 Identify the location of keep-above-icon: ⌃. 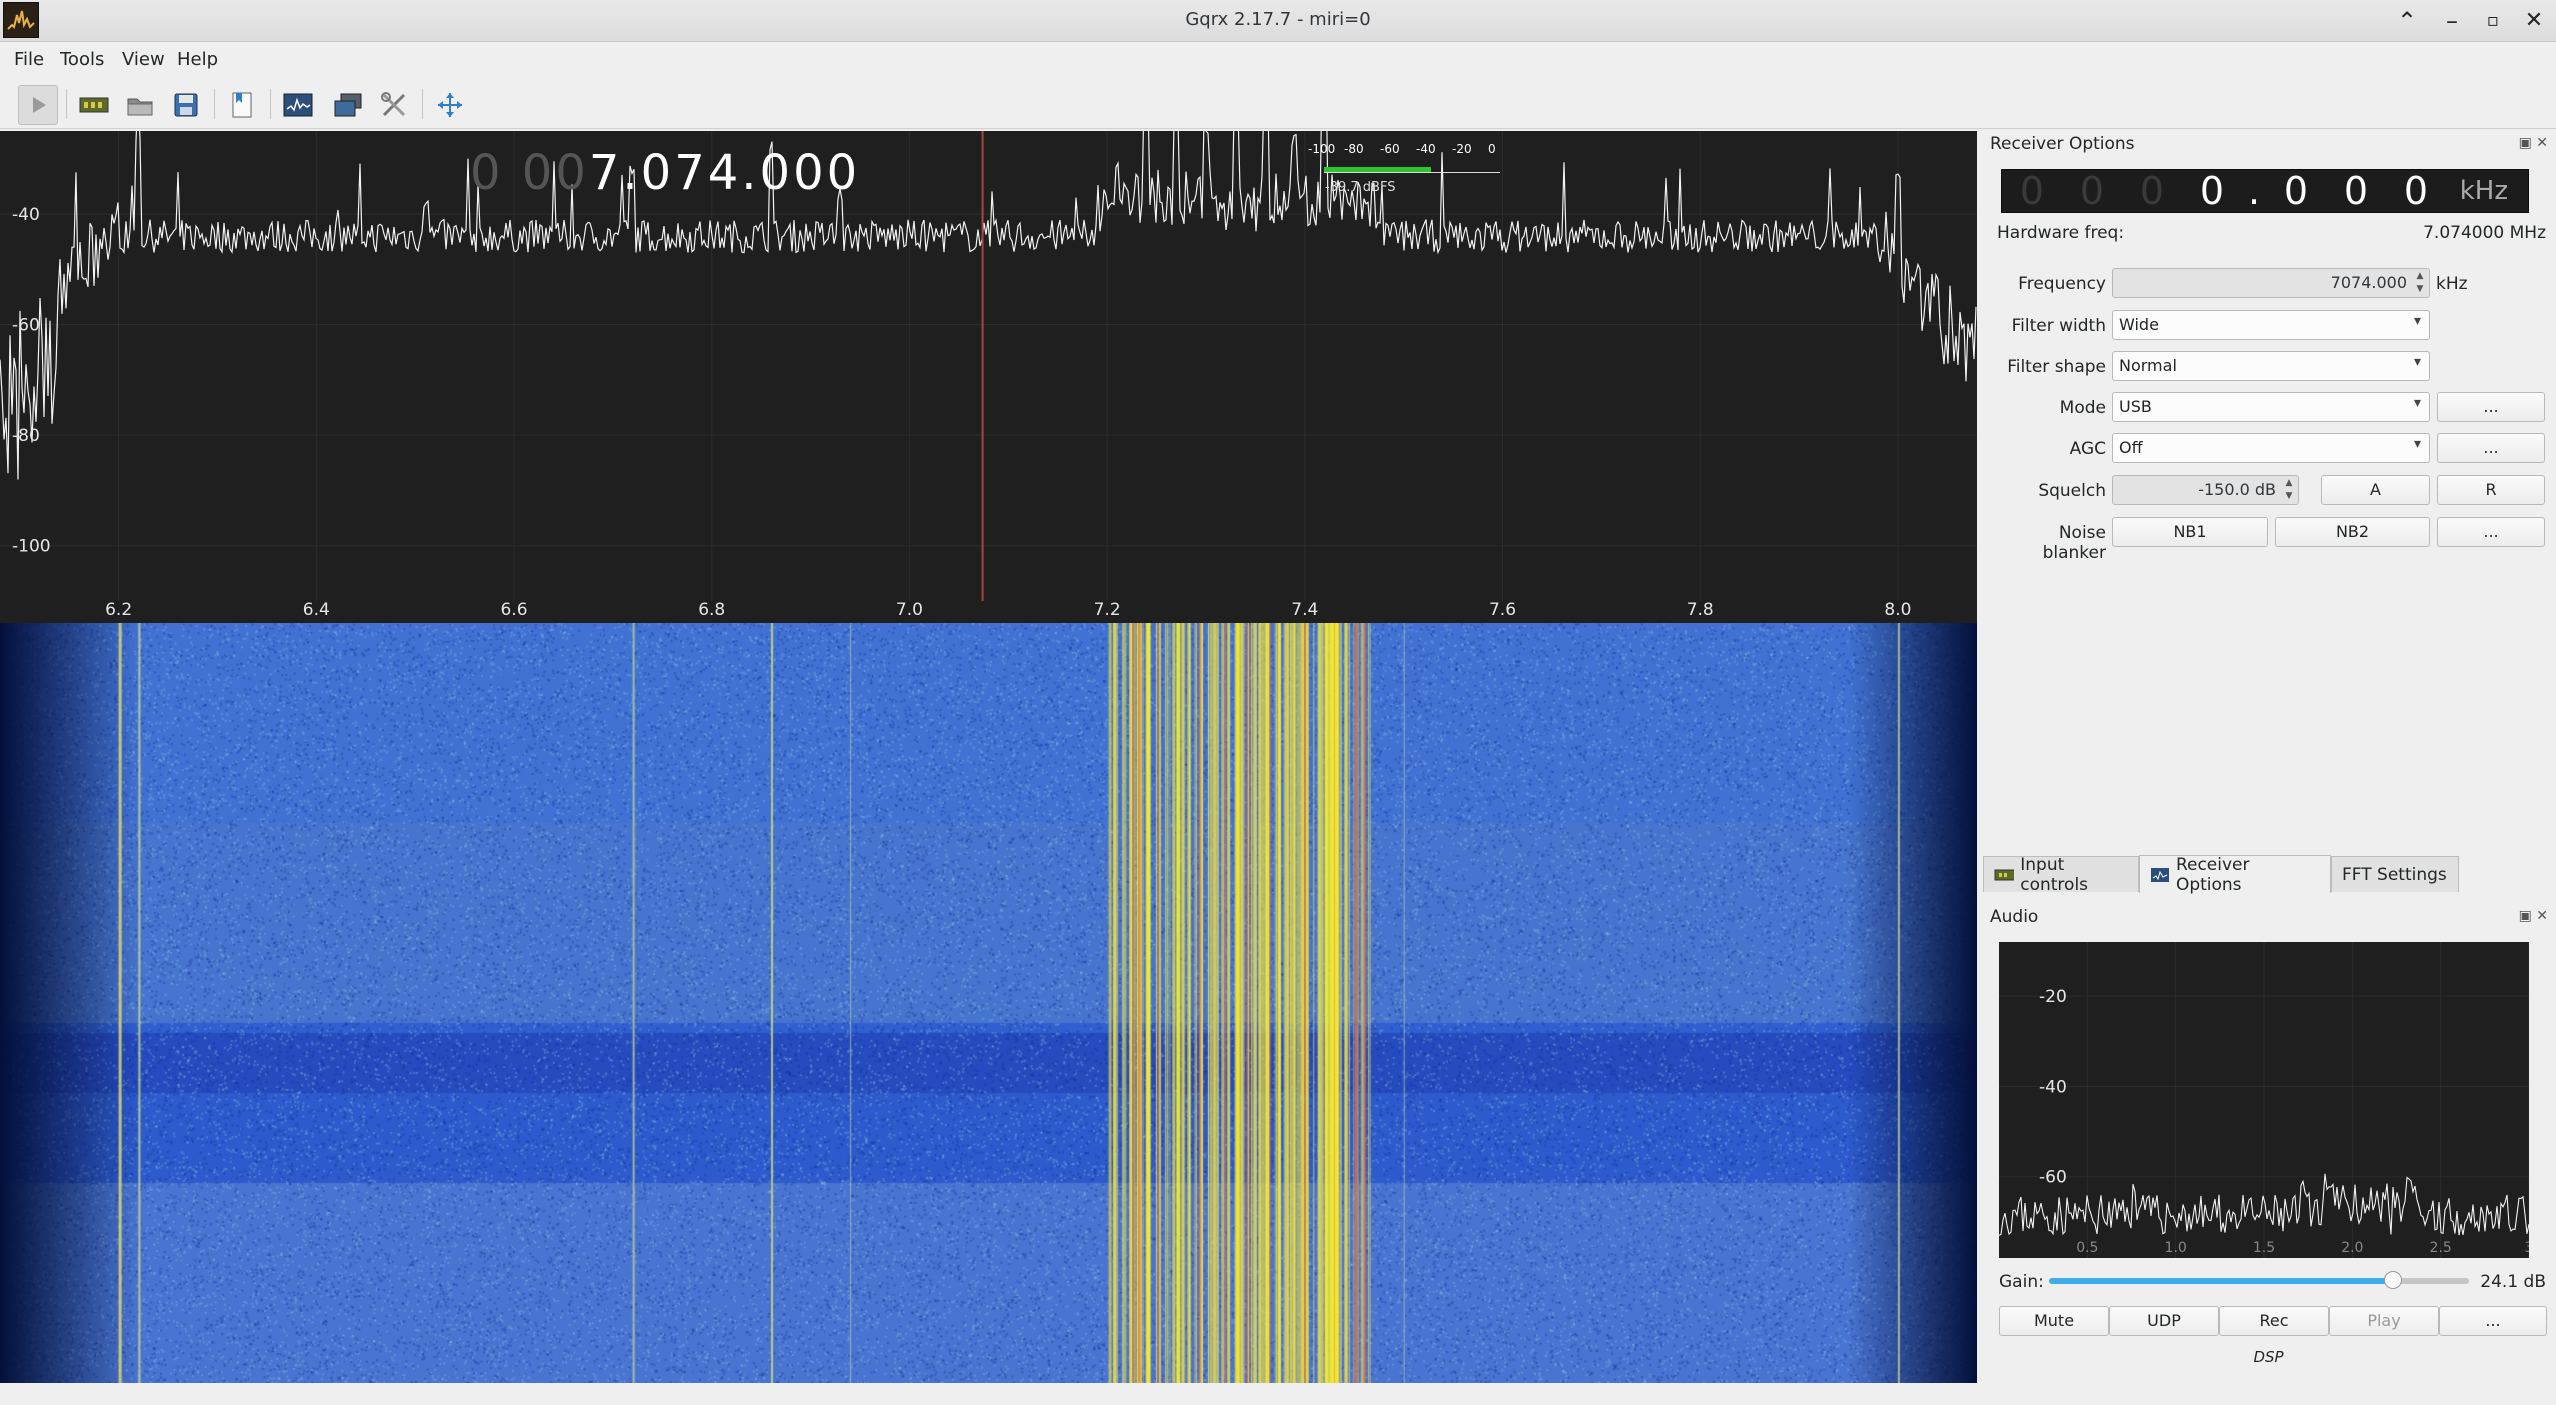
(2407, 21).